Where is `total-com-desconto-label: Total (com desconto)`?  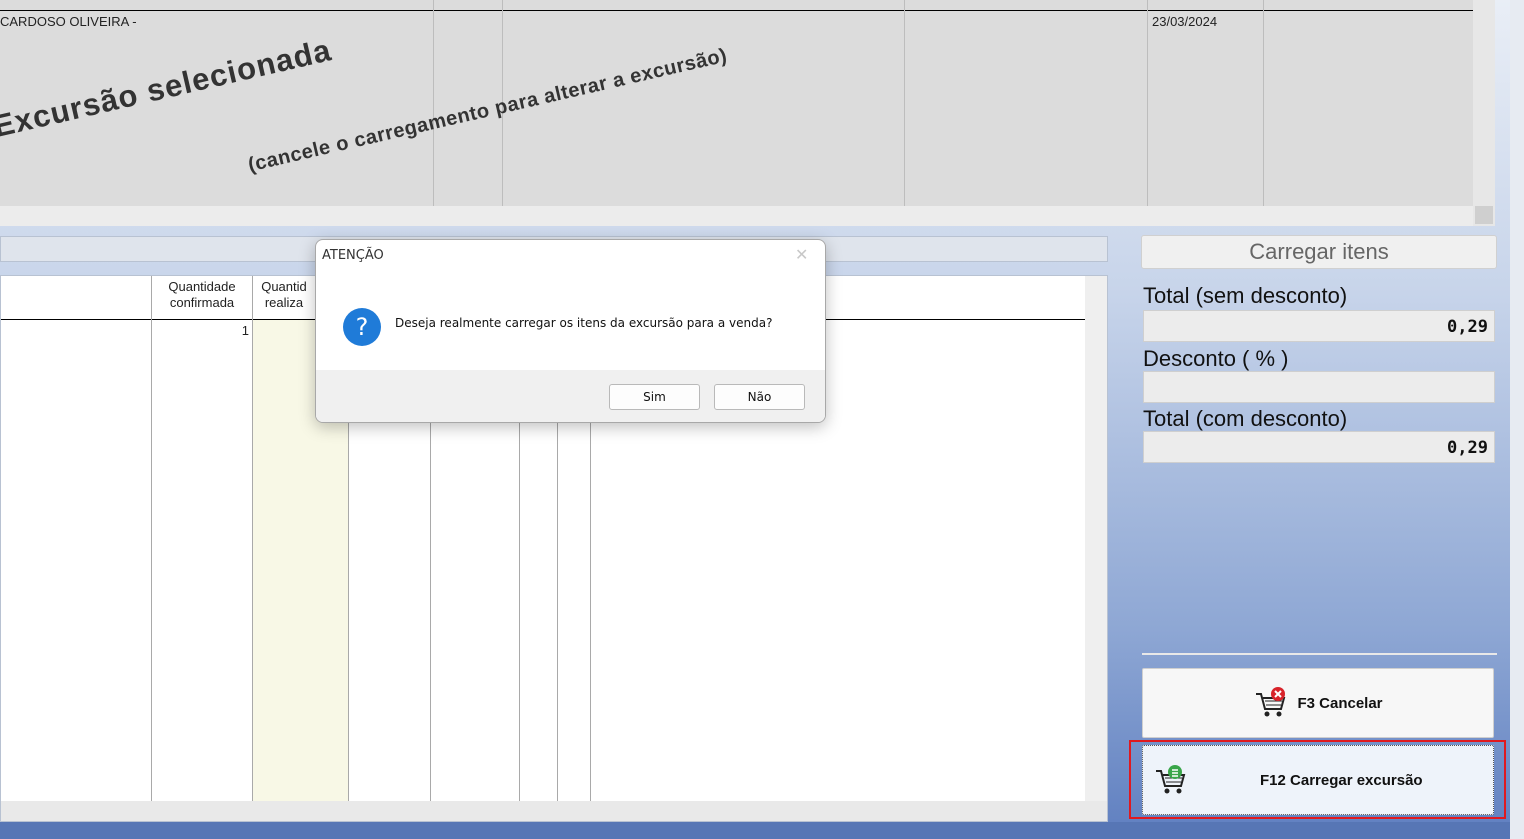 total-com-desconto-label: Total (com desconto) is located at coordinates (1245, 418).